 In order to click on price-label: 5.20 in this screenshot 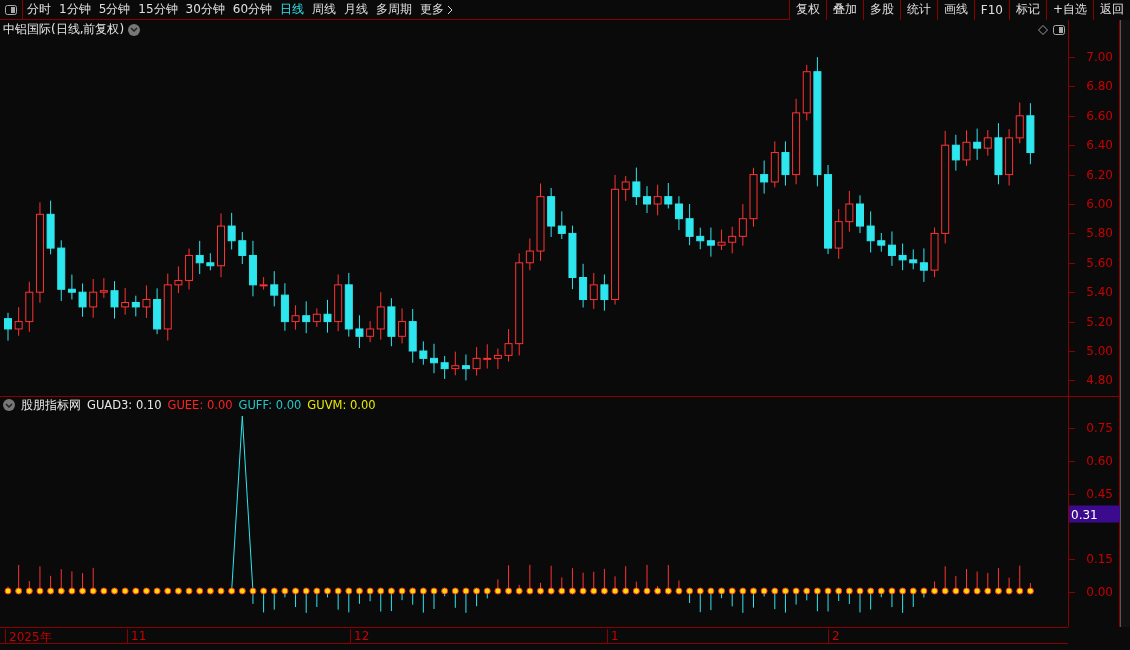, I will do `click(1099, 321)`.